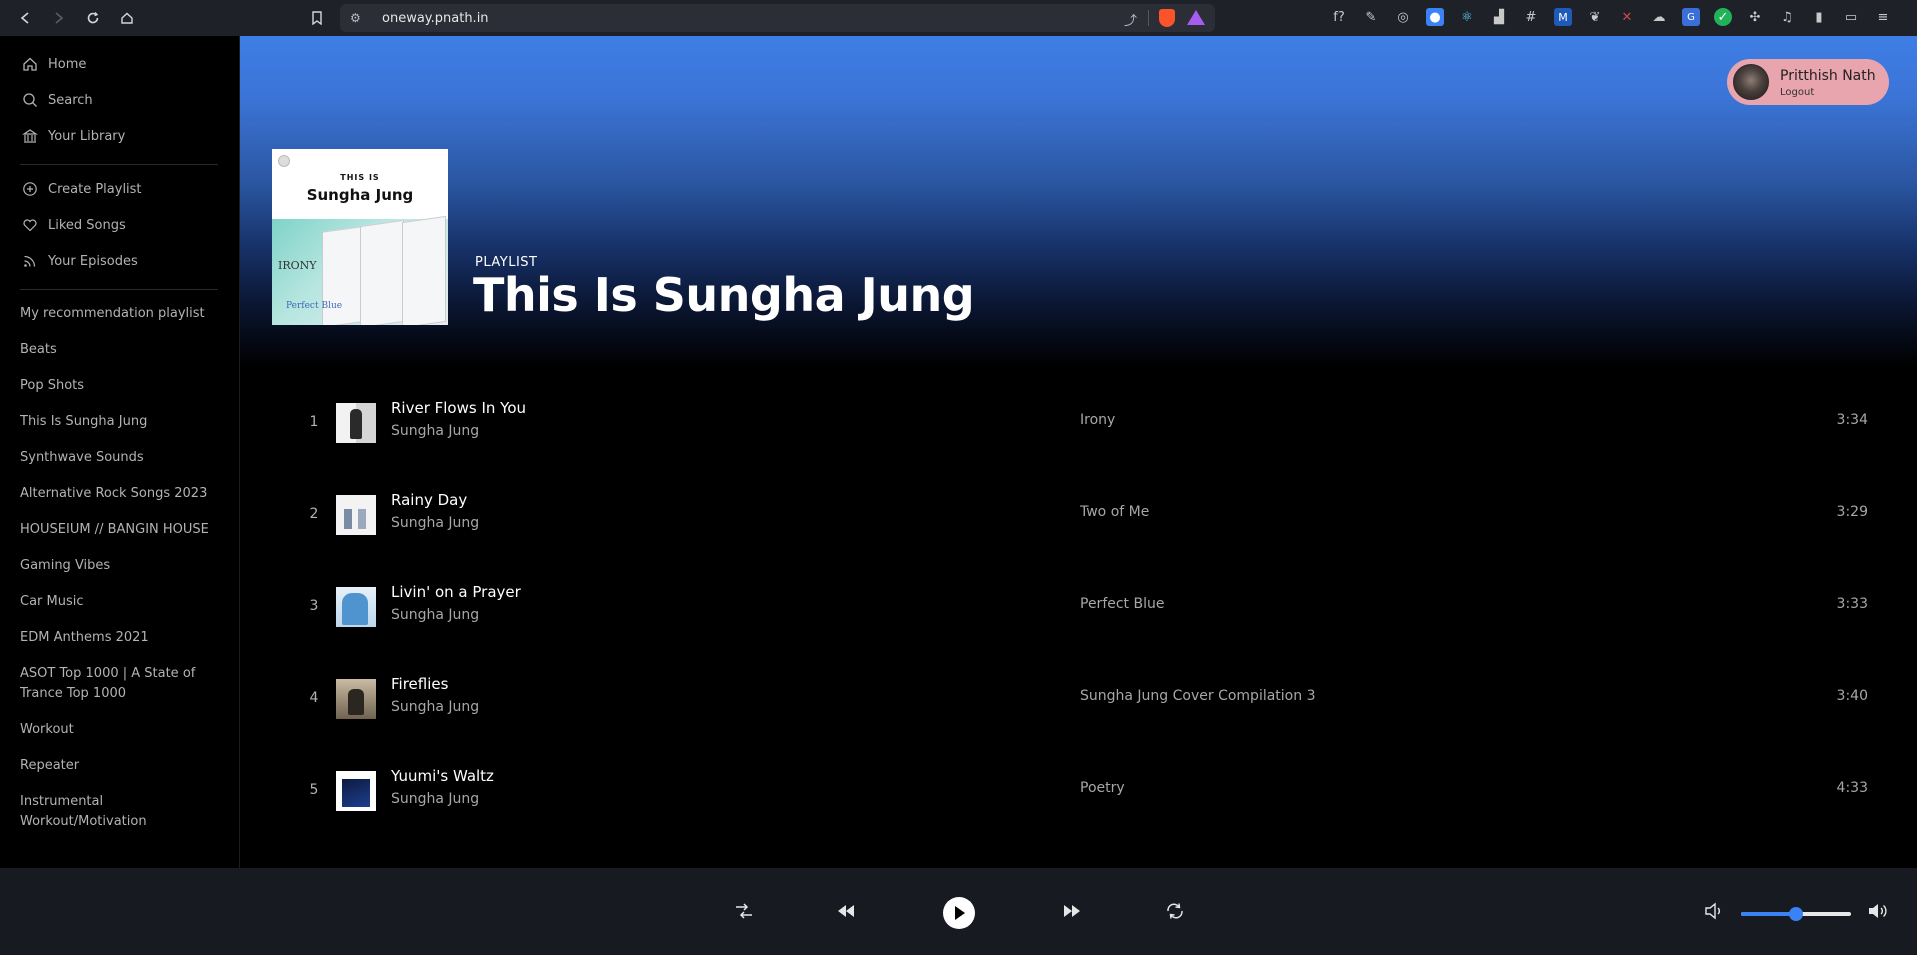 This screenshot has width=1917, height=955. What do you see at coordinates (1659, 17) in the screenshot?
I see `incognito-extension-icon: ☁` at bounding box center [1659, 17].